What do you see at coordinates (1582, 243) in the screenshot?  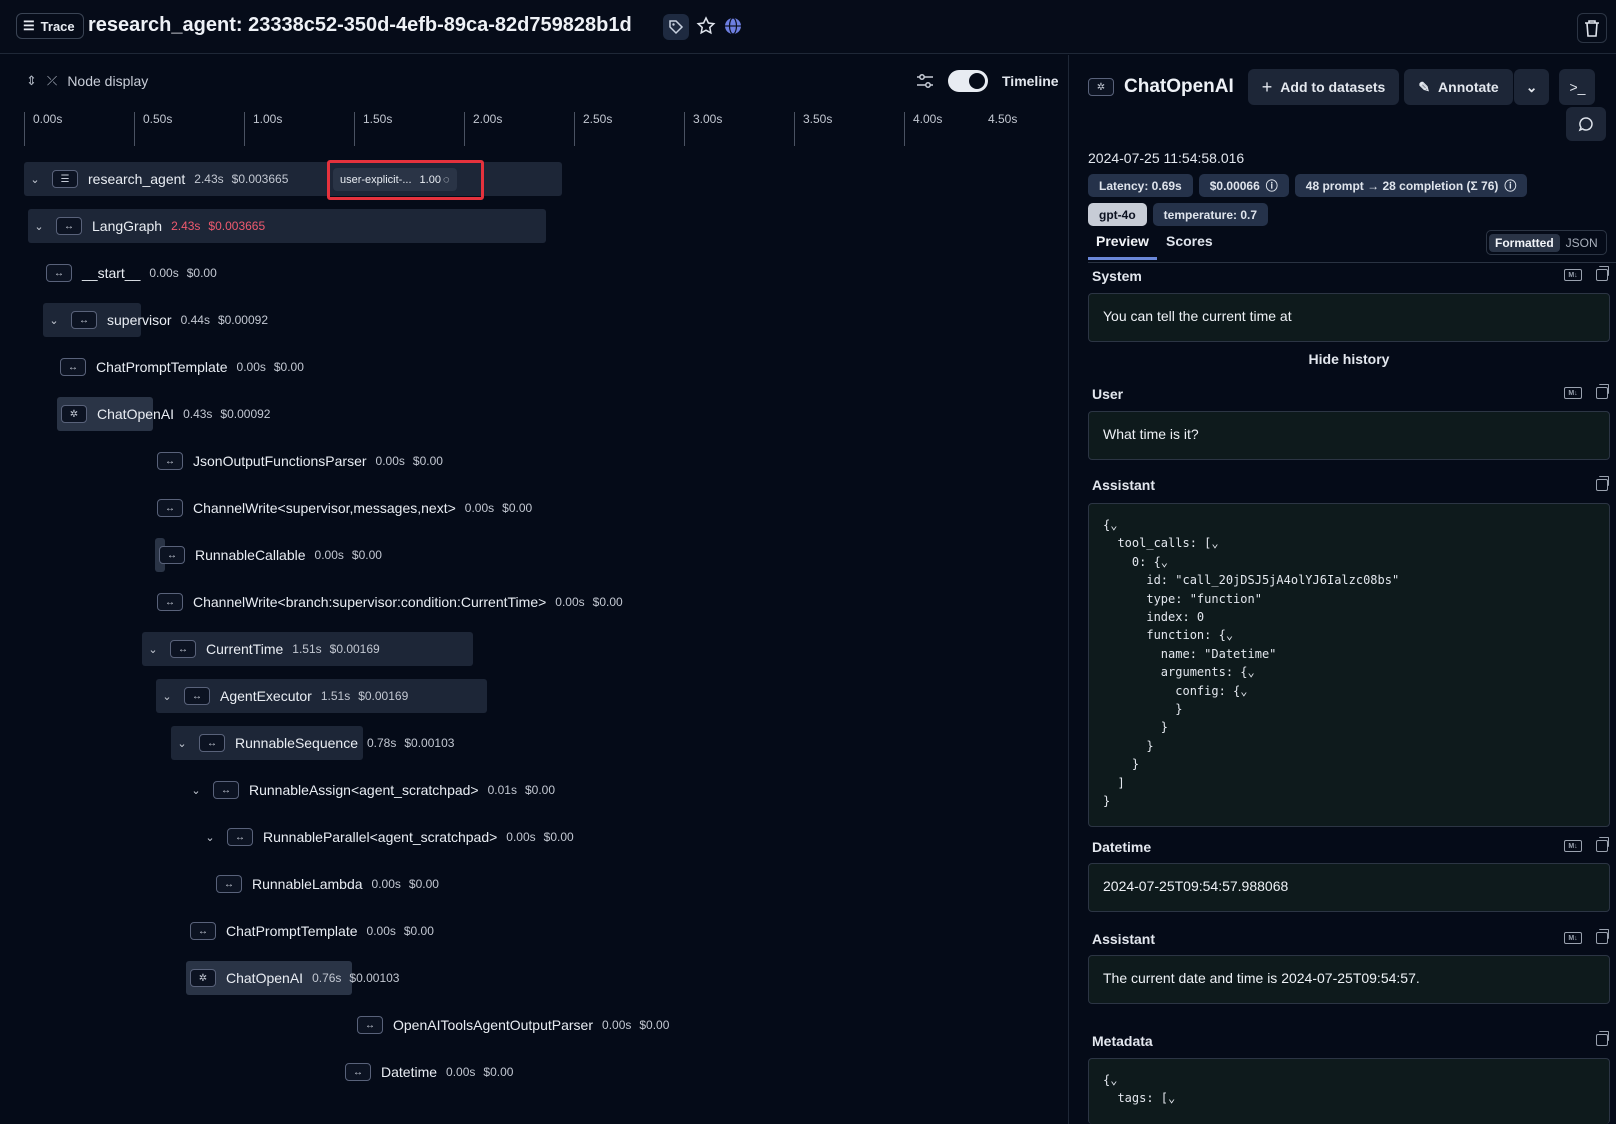 I see `json-option: JSON` at bounding box center [1582, 243].